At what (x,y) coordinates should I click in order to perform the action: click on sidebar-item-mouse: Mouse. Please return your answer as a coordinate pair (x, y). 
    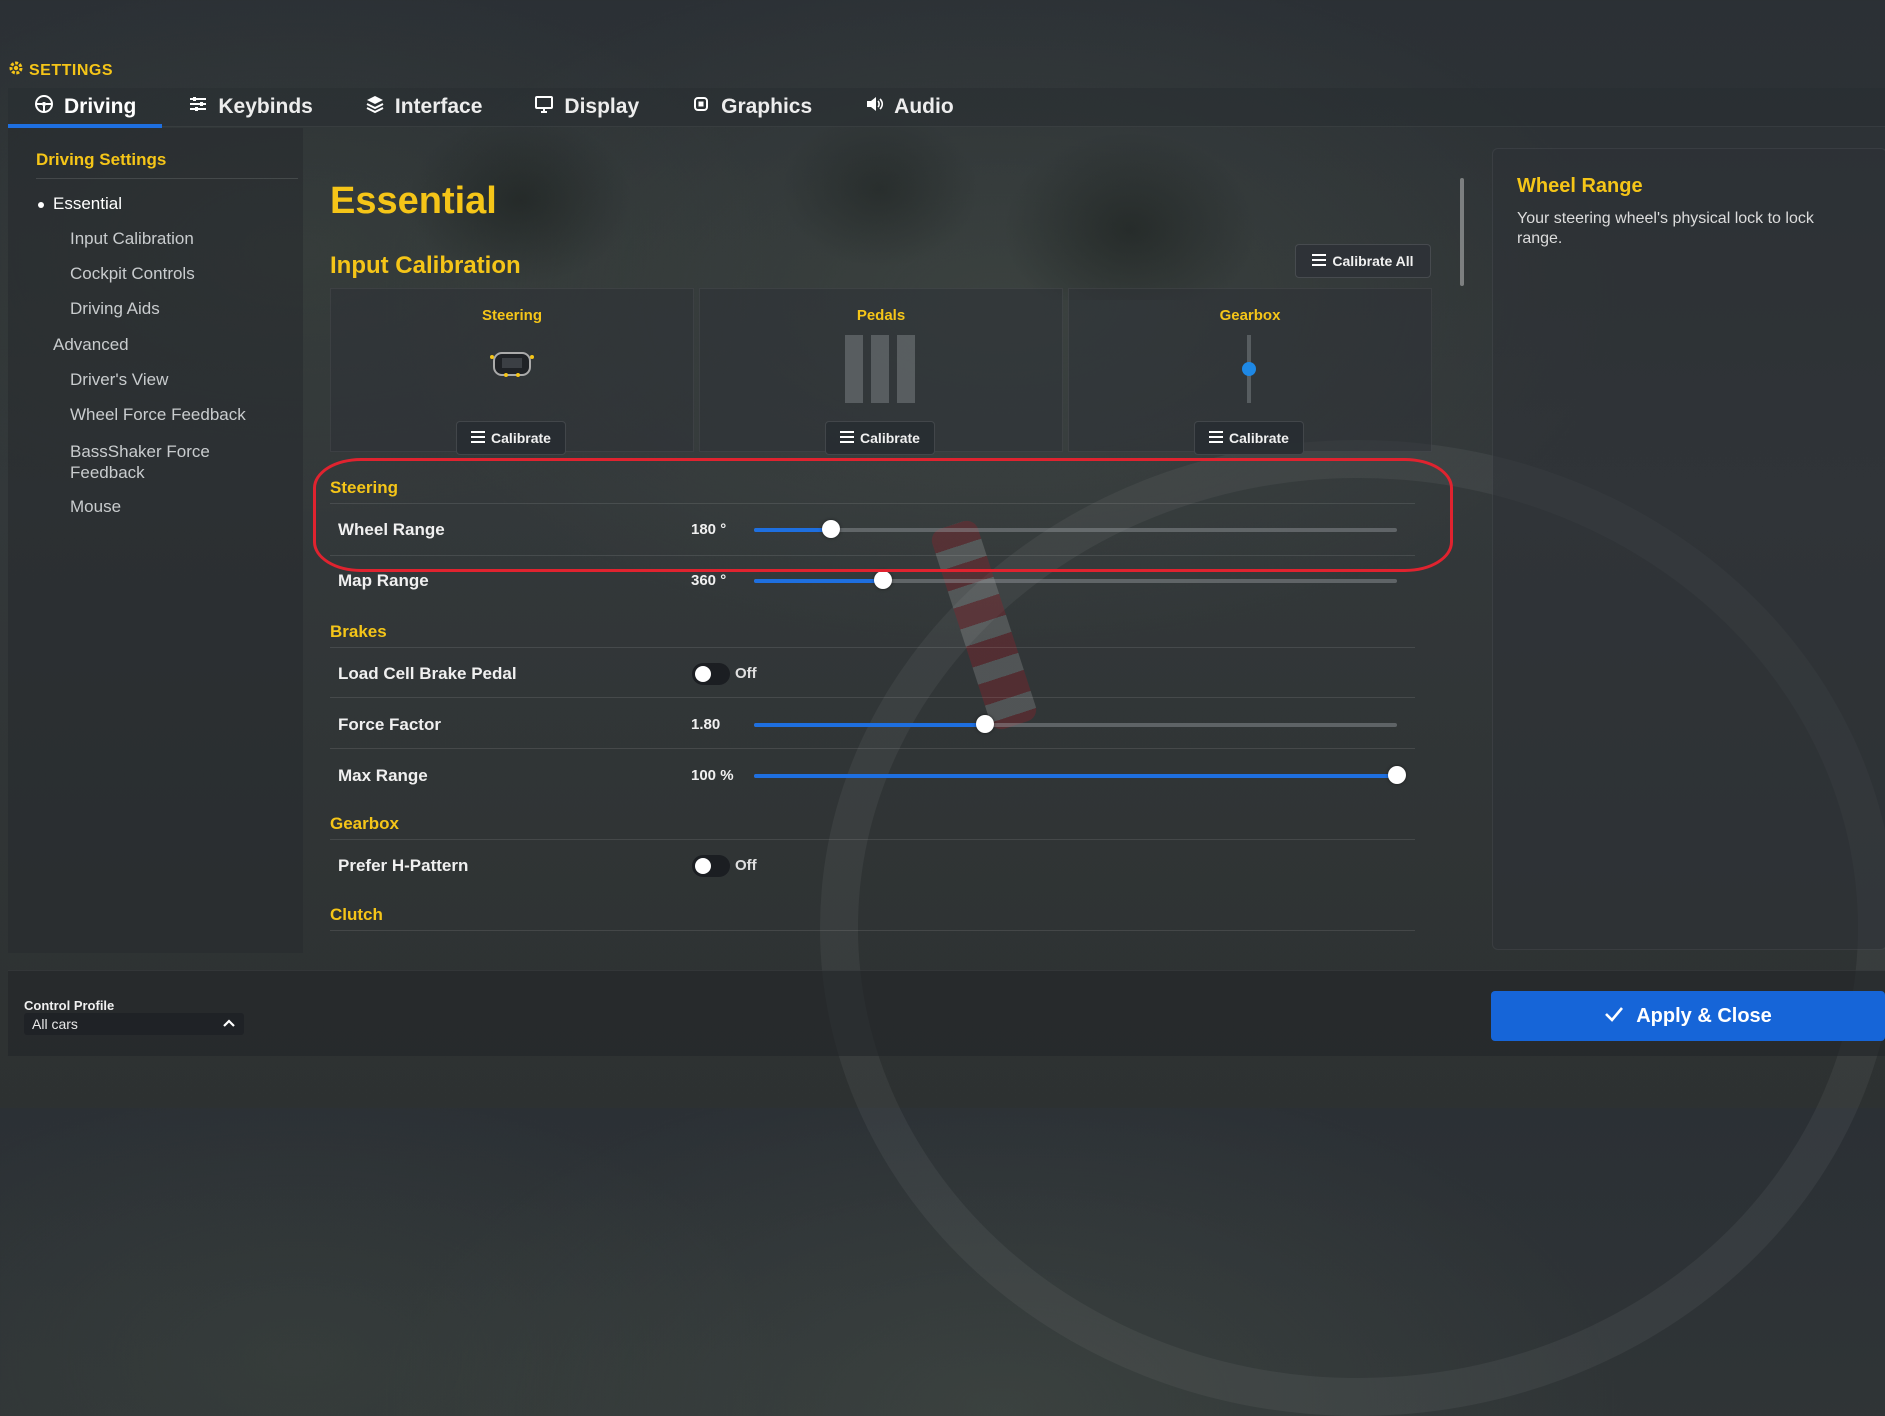
    Looking at the image, I should click on (95, 507).